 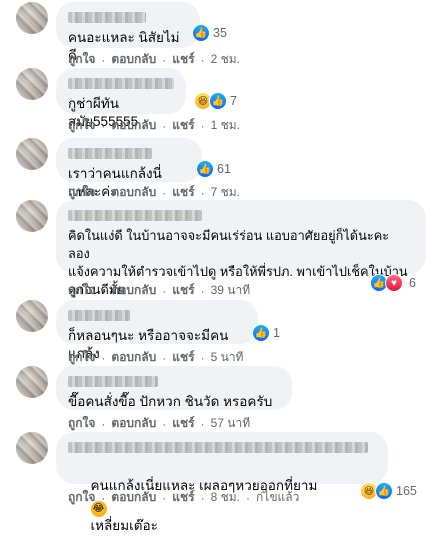 I want to click on timestamp: 1 ชม., so click(x=225, y=125).